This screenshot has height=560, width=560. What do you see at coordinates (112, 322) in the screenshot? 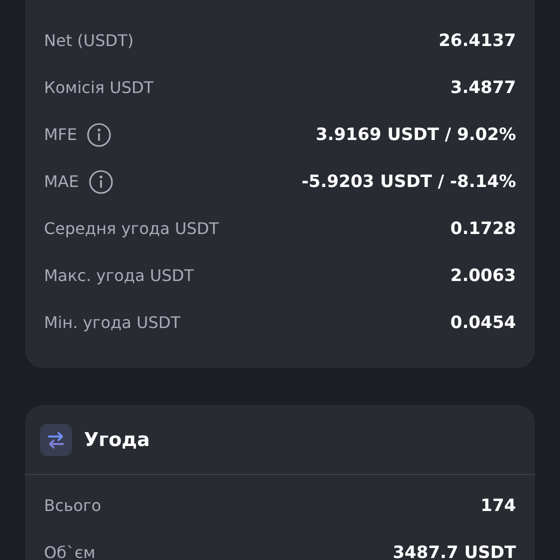
I see `stat-label: Мін. угода USDT` at bounding box center [112, 322].